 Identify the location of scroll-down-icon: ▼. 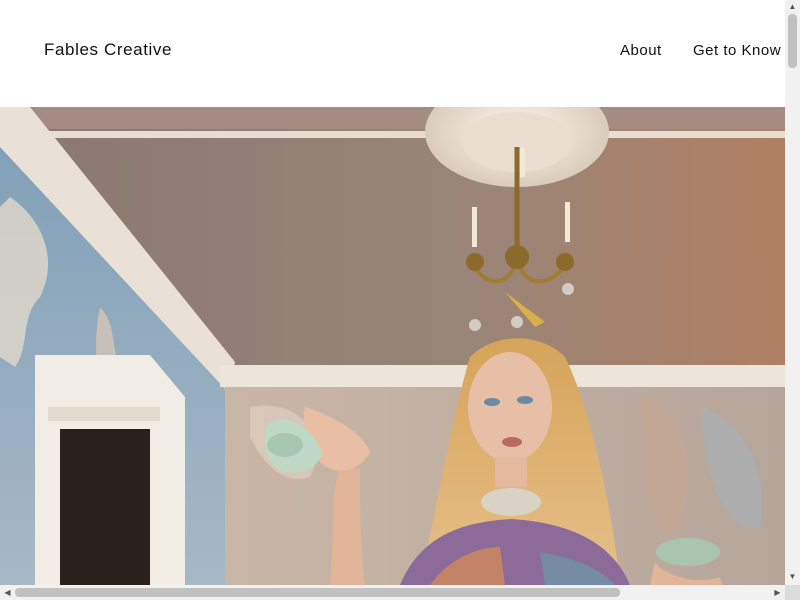
(792, 576).